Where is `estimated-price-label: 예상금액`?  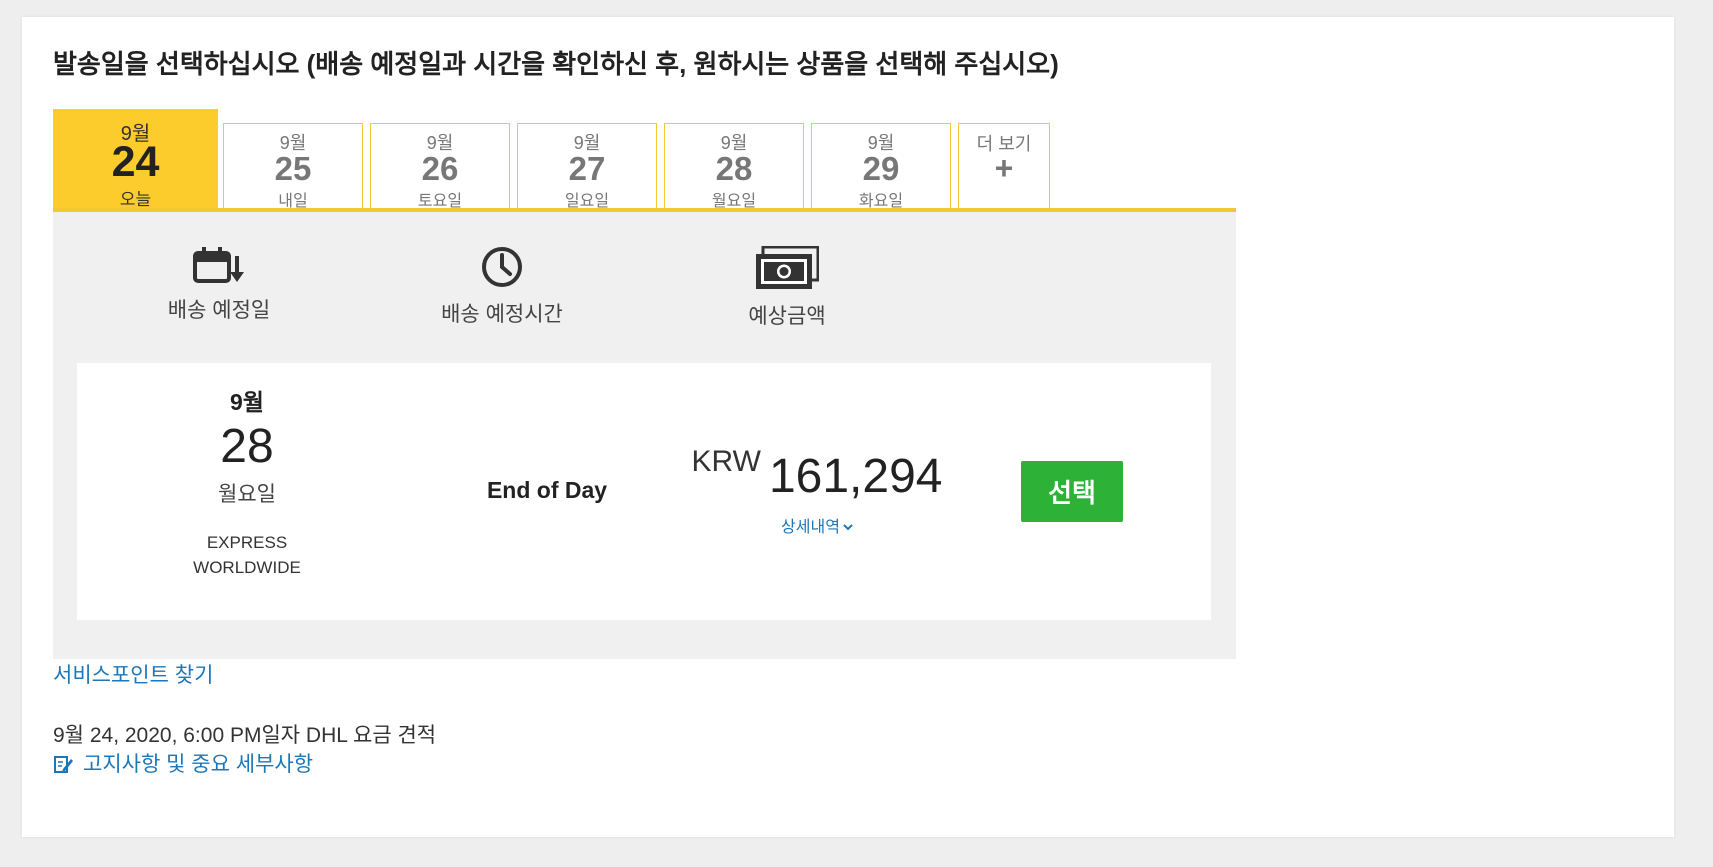
estimated-price-label: 예상금액 is located at coordinates (787, 316).